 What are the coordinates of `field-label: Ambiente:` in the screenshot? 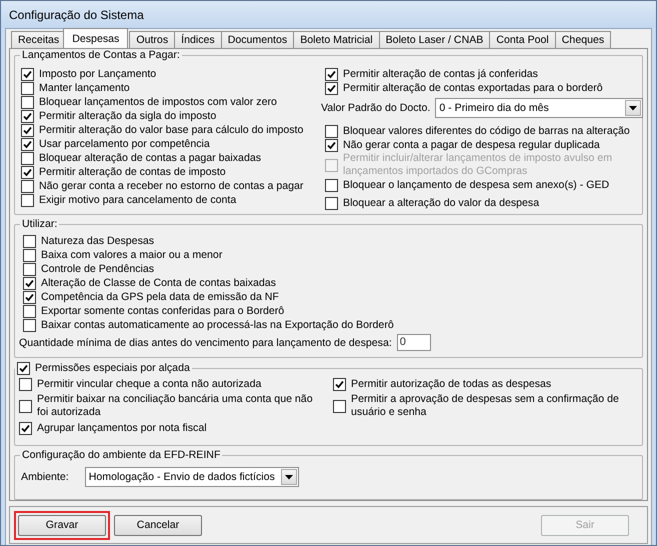 It's located at (45, 477).